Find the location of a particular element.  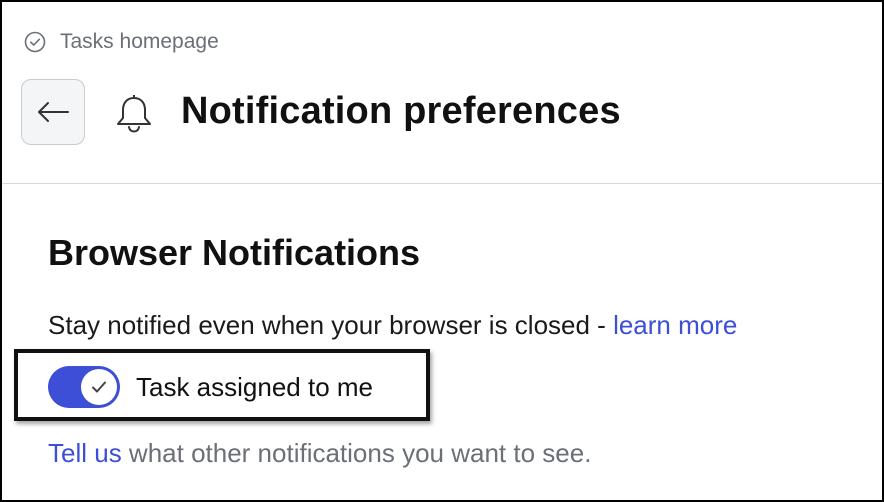

toggle-label: Task assigned to me is located at coordinates (255, 386).